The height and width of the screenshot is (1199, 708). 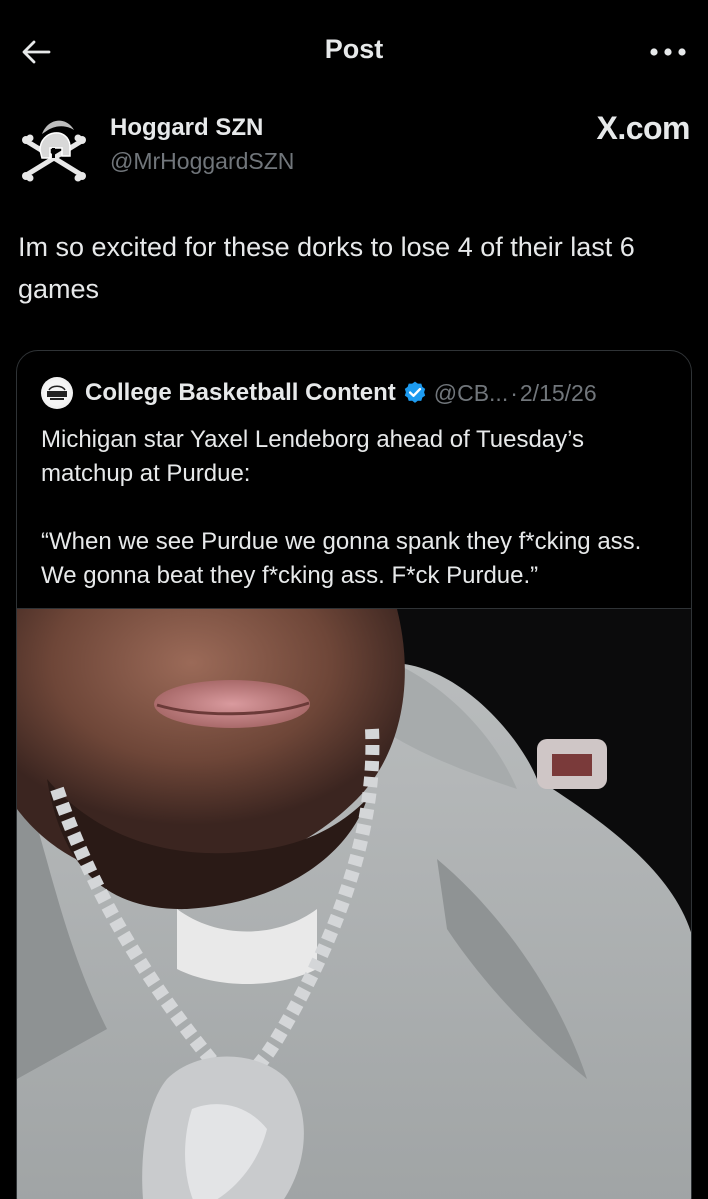 What do you see at coordinates (558, 393) in the screenshot?
I see `quote-date: 2/15/26` at bounding box center [558, 393].